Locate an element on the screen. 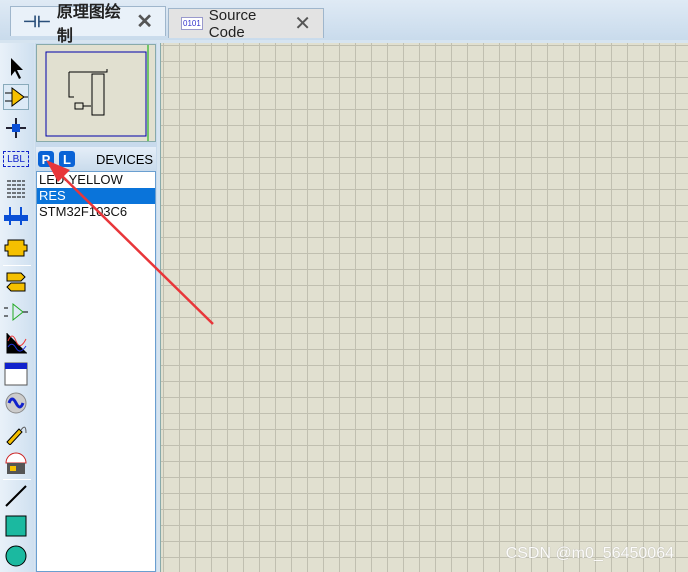  red-arrow-annotation is located at coordinates (130, 242).